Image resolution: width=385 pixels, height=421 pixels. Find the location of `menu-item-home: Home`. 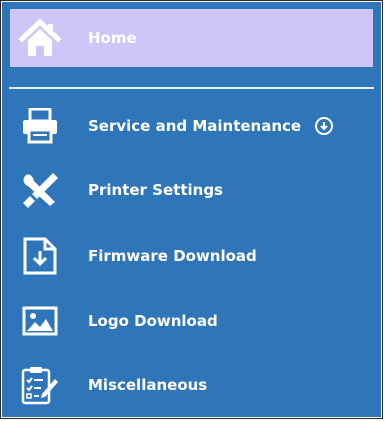

menu-item-home: Home is located at coordinates (191, 38).